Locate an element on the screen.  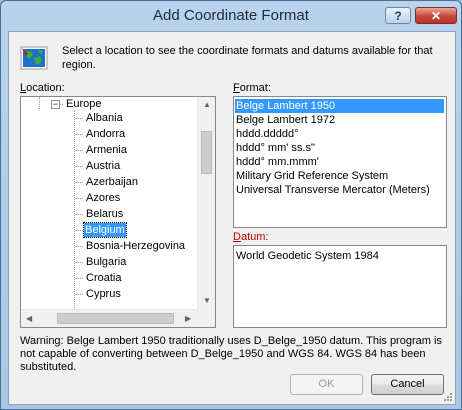
datum-label: Datum: is located at coordinates (251, 237).